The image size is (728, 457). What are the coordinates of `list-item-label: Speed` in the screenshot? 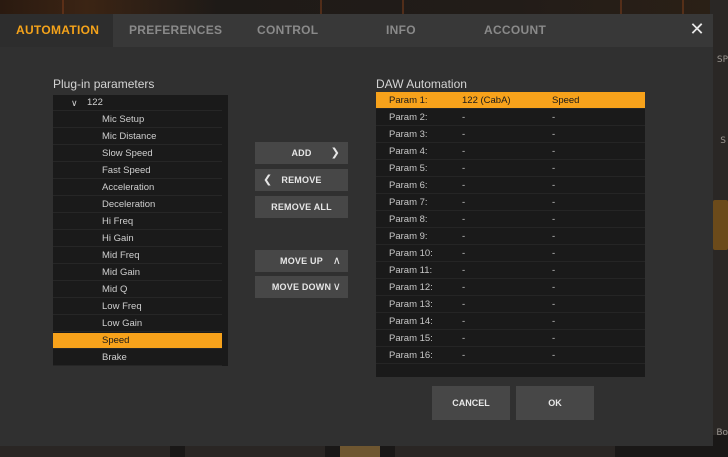 It's located at (116, 340).